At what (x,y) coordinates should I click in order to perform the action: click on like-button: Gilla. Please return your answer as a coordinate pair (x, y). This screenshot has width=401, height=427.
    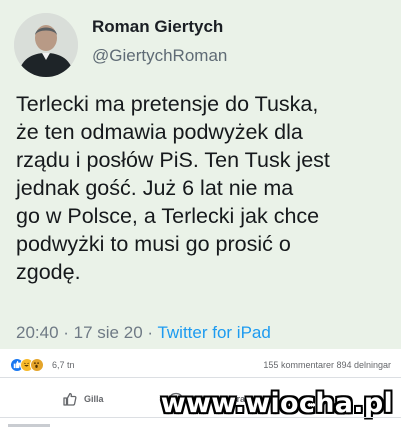
    Looking at the image, I should click on (83, 399).